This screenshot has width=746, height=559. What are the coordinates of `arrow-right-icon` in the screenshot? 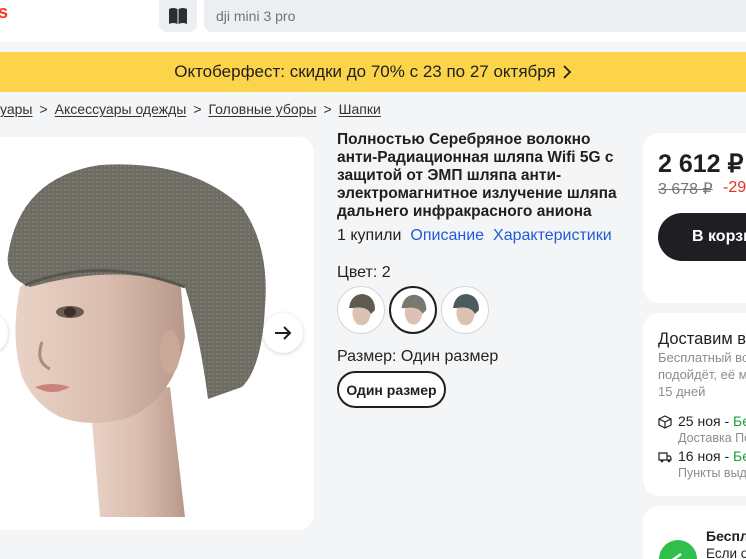 It's located at (283, 333).